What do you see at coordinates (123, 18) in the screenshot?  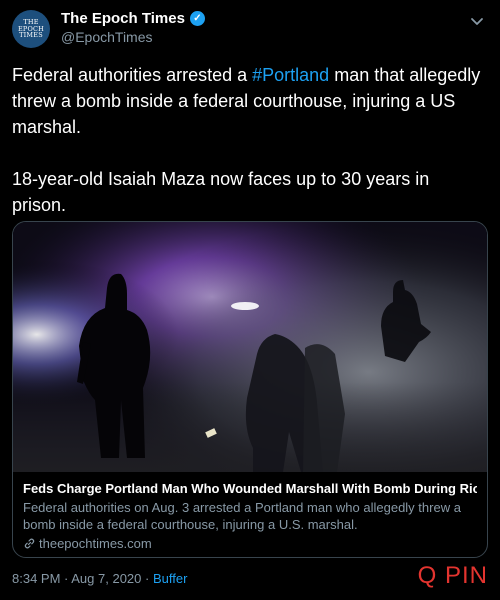 I see `display-name: The Epoch Times` at bounding box center [123, 18].